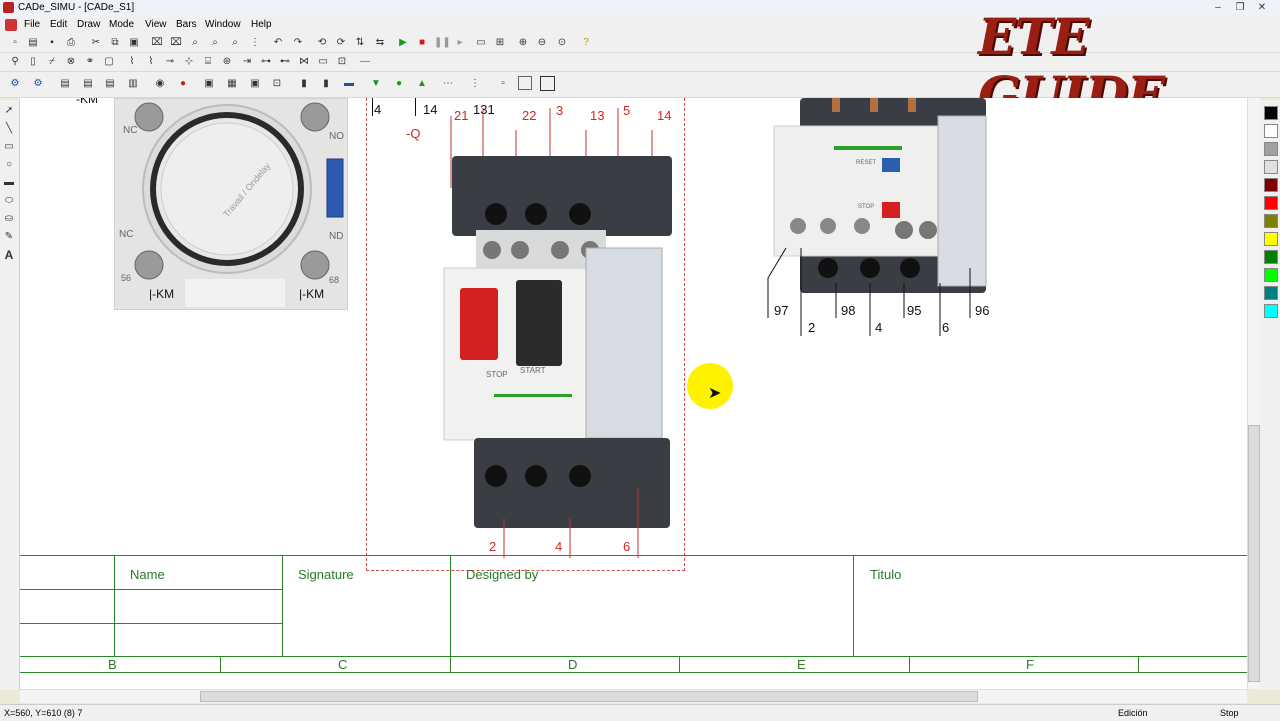  I want to click on power-supply-icon: ⚲, so click(15, 62).